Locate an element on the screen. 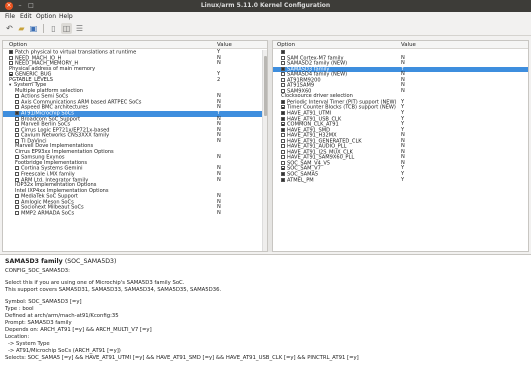  left-scrollbar is located at coordinates (264, 150).